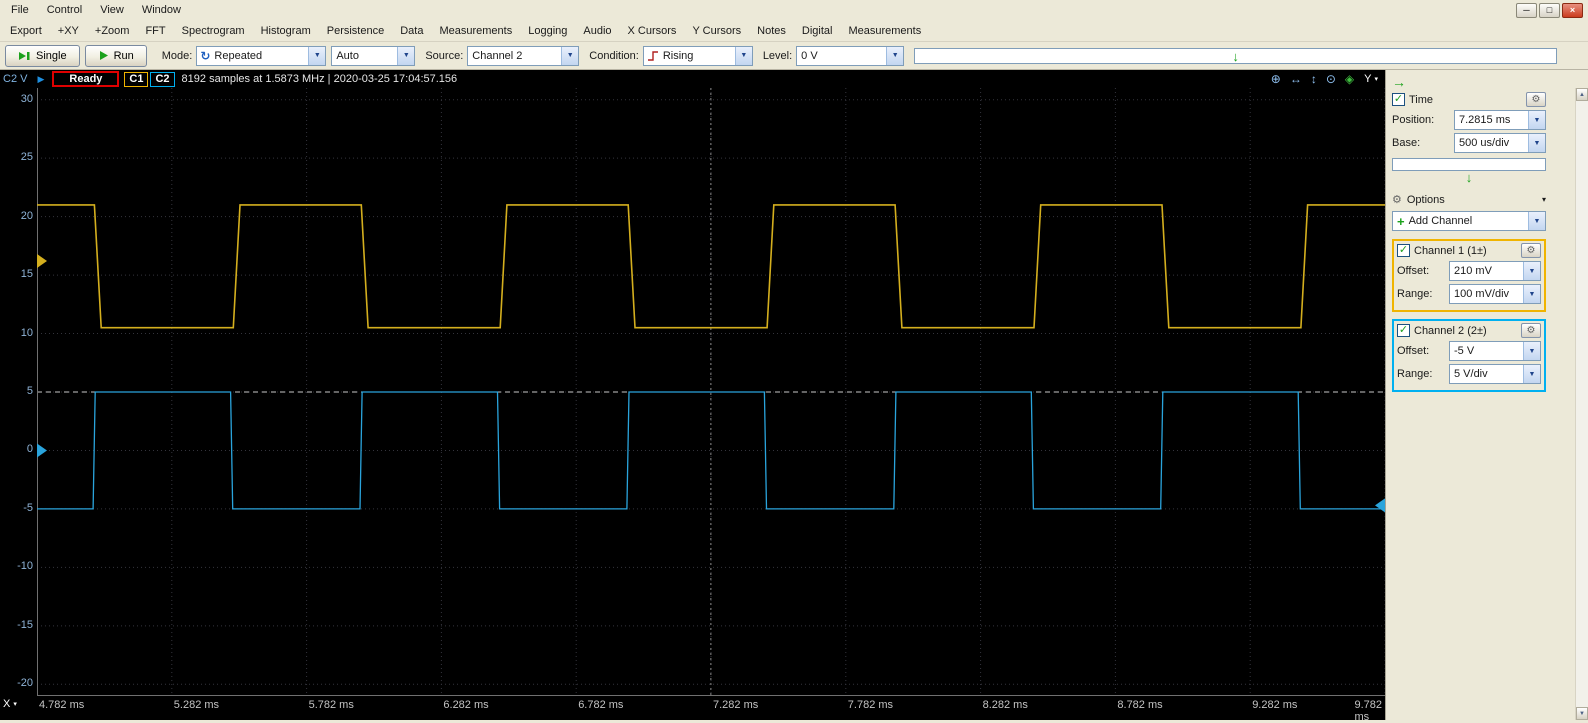 This screenshot has height=723, width=1588. What do you see at coordinates (547, 31) in the screenshot?
I see `viewmenu-logging: Logging` at bounding box center [547, 31].